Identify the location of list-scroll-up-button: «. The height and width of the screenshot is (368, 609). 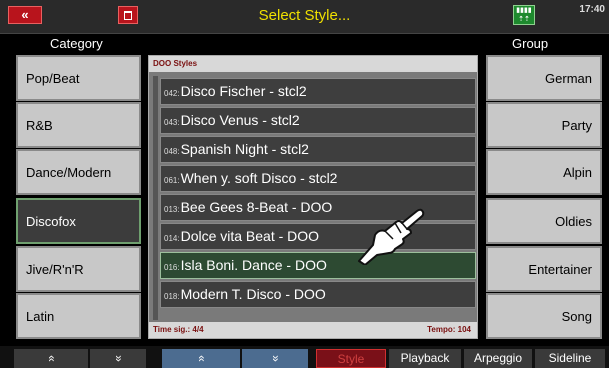
(201, 358).